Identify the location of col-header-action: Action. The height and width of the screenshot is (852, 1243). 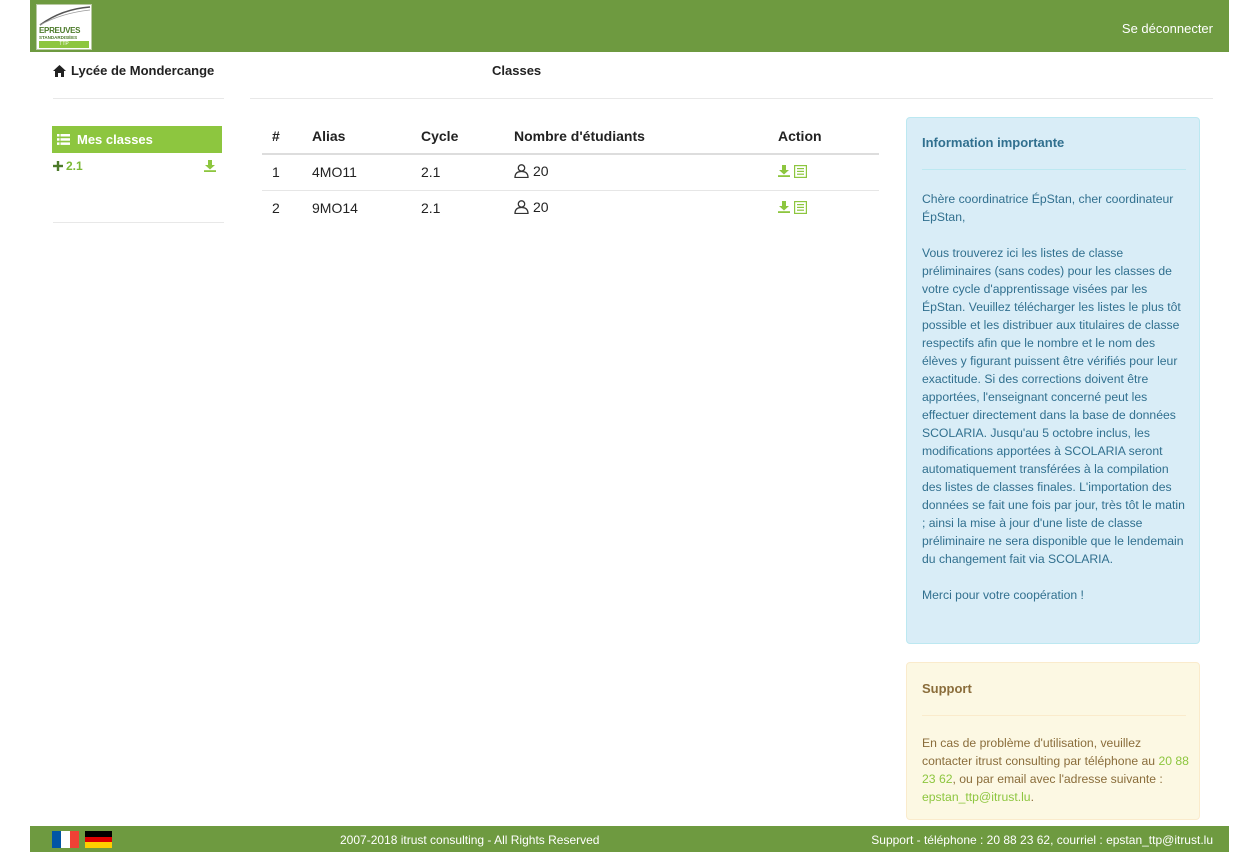
(823, 136).